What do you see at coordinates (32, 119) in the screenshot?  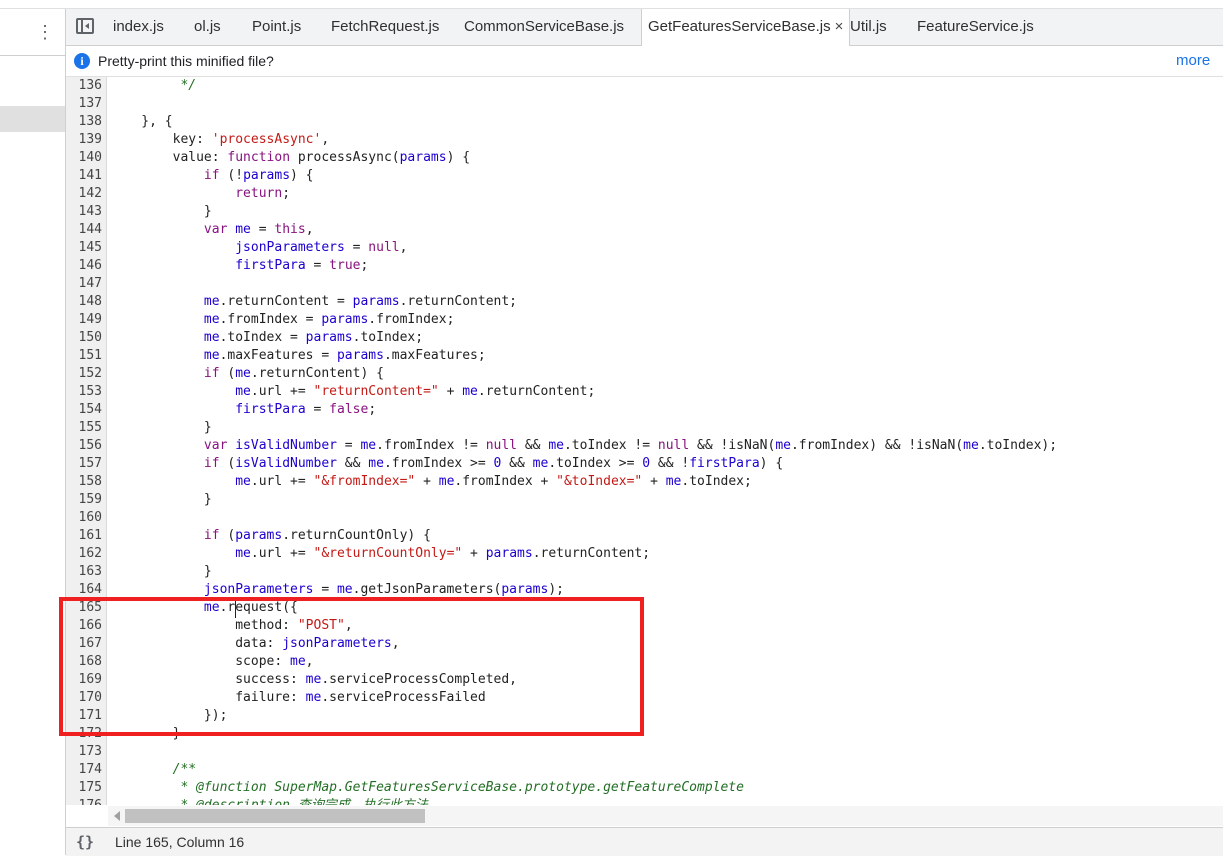 I see `selected-file-row` at bounding box center [32, 119].